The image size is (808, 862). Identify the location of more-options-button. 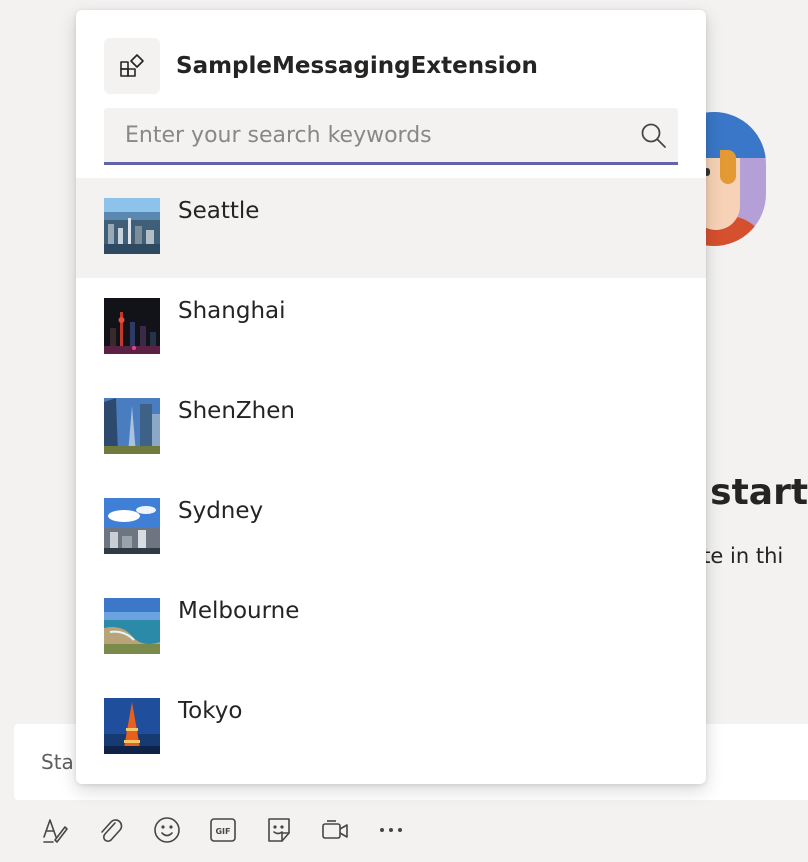
(391, 830).